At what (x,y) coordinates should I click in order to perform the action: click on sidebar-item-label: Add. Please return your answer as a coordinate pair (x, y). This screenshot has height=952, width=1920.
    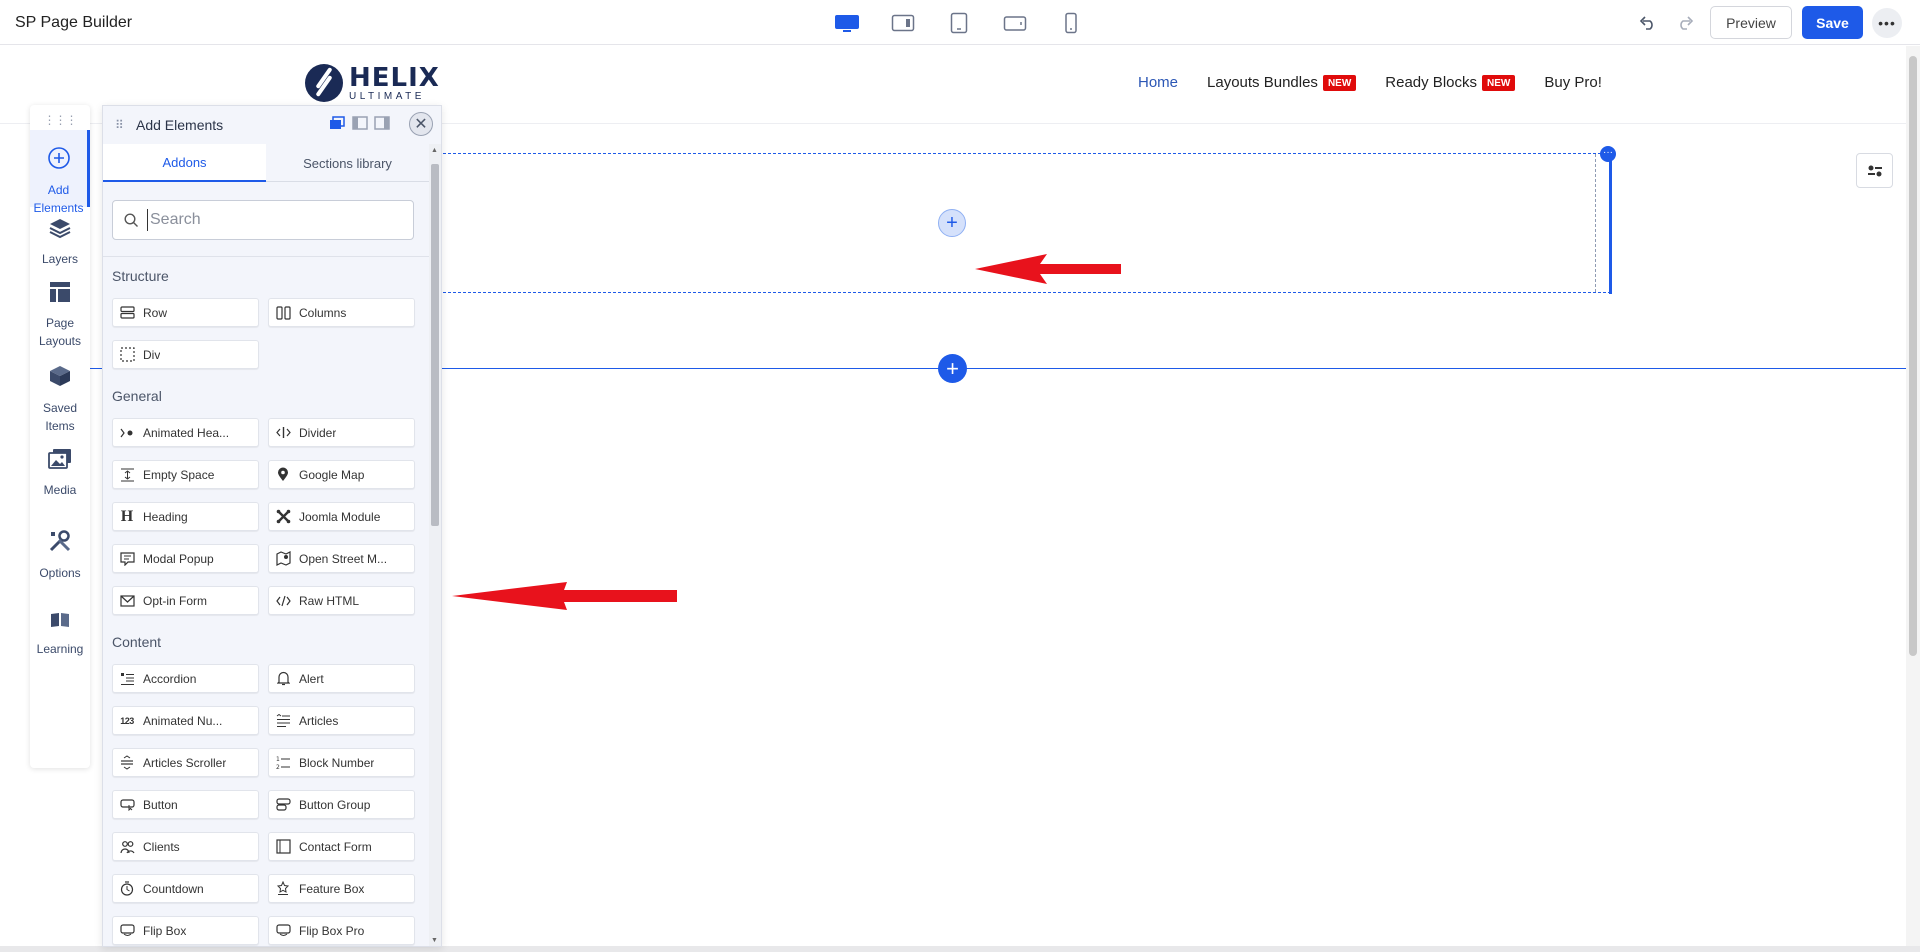
    Looking at the image, I should click on (58, 190).